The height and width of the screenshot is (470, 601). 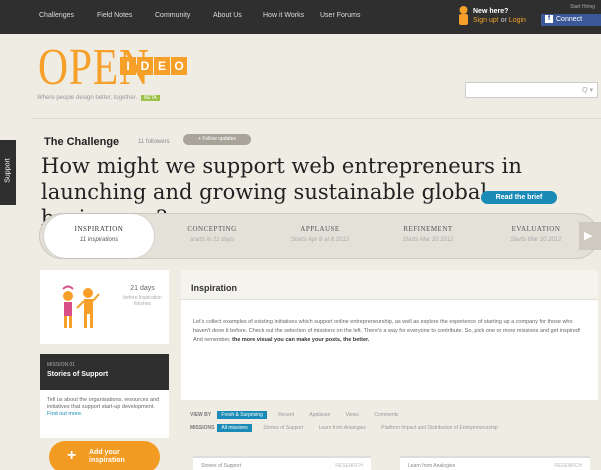 What do you see at coordinates (162, 66) in the screenshot?
I see `logo-ideo-letter: E` at bounding box center [162, 66].